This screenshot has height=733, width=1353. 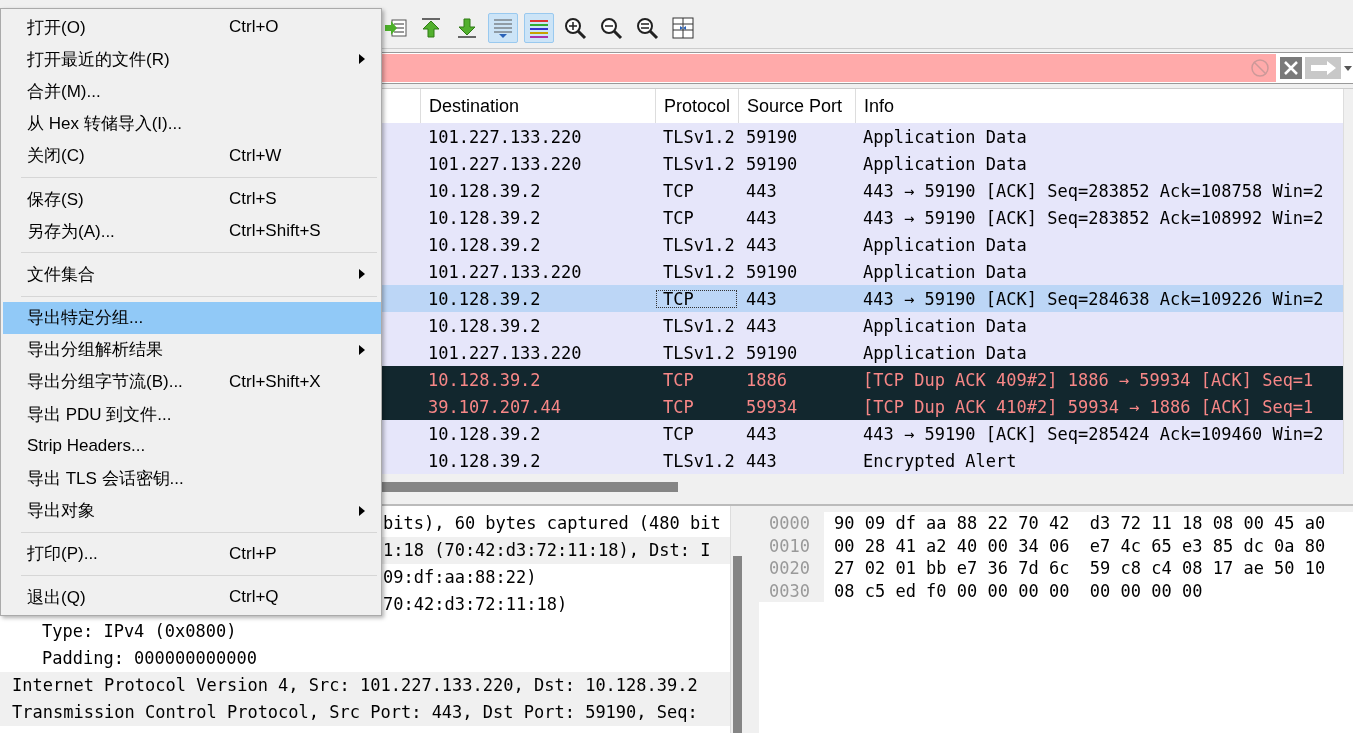 I want to click on hex-bytes: 00 28 41 a2 40 00 34 06 e7 4c 65 e3 85 dc 0a 80, so click(x=1080, y=545).